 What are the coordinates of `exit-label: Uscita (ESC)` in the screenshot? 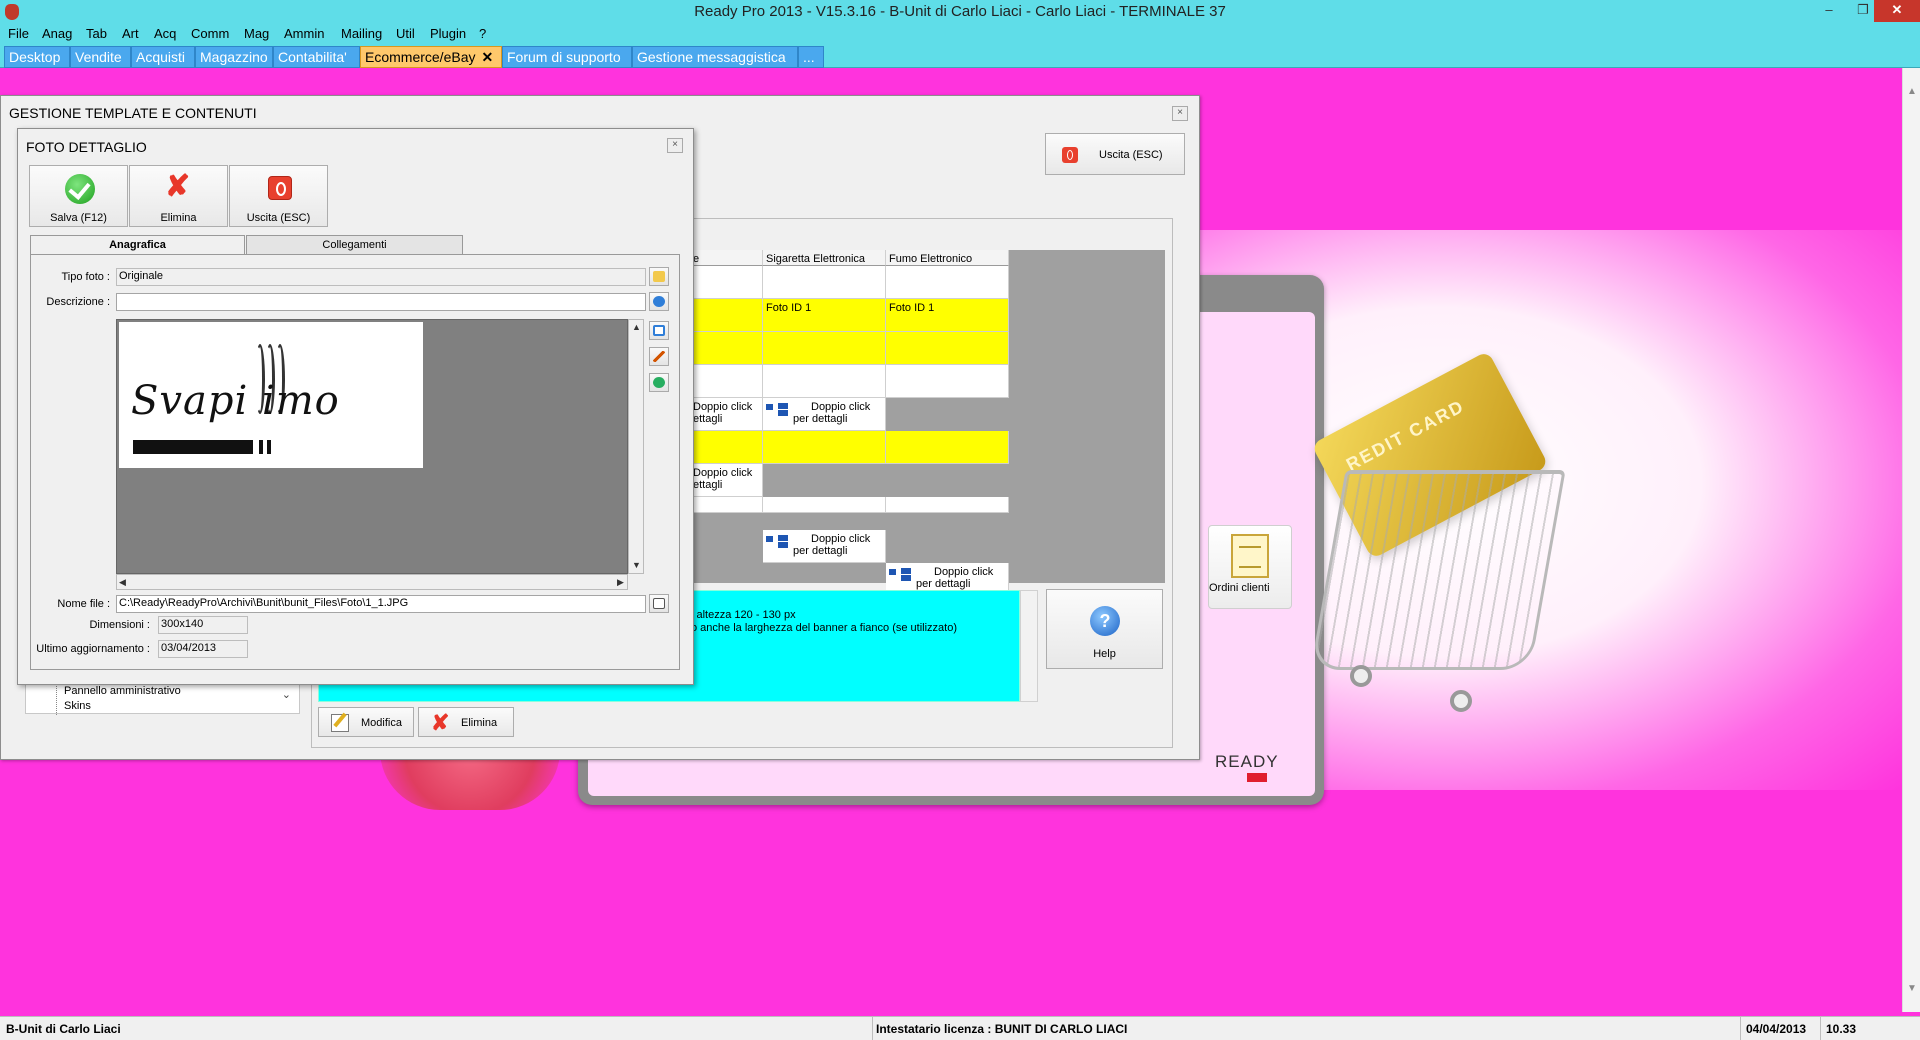 It's located at (278, 218).